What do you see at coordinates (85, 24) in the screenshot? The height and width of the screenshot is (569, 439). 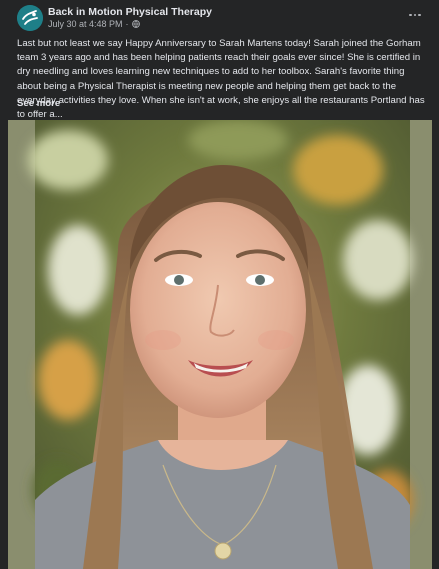 I see `post-timestamp: July 30 at 4:48 PM` at bounding box center [85, 24].